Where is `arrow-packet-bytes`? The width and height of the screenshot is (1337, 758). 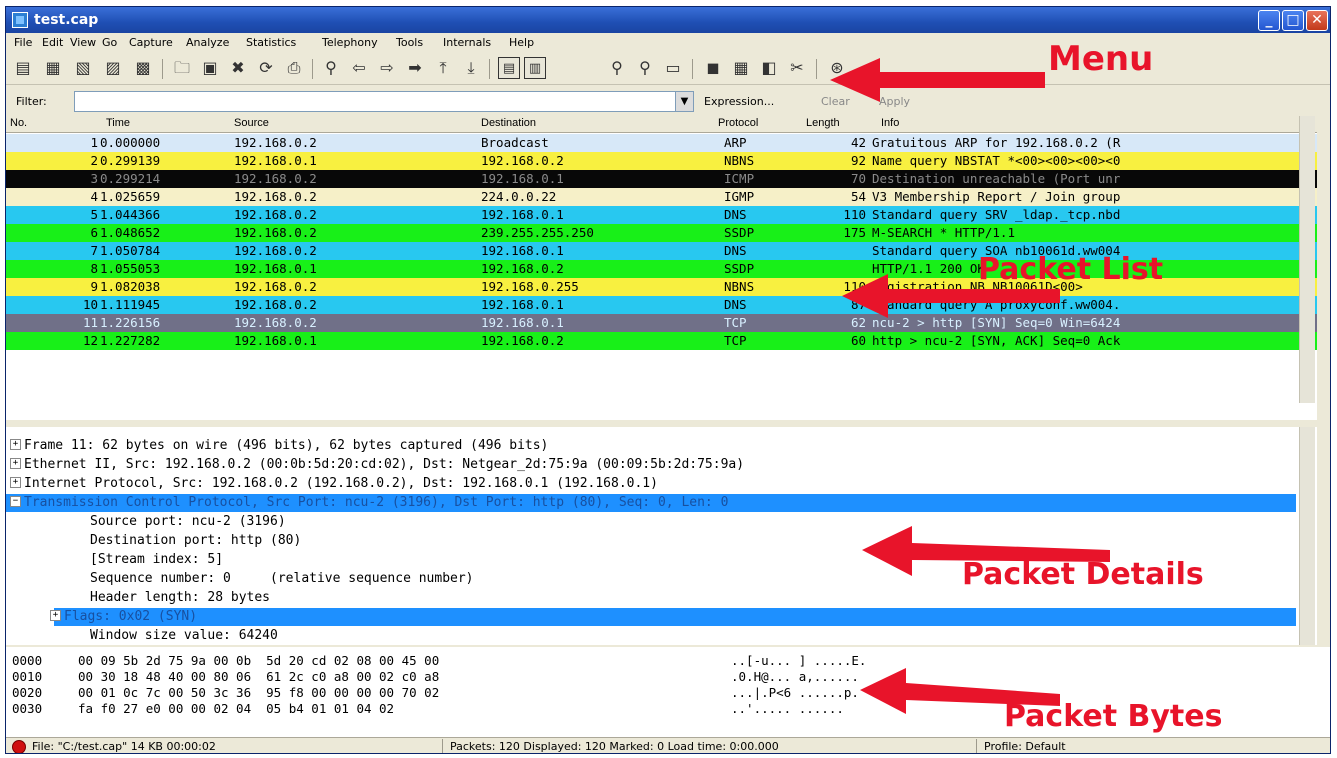 arrow-packet-bytes is located at coordinates (960, 691).